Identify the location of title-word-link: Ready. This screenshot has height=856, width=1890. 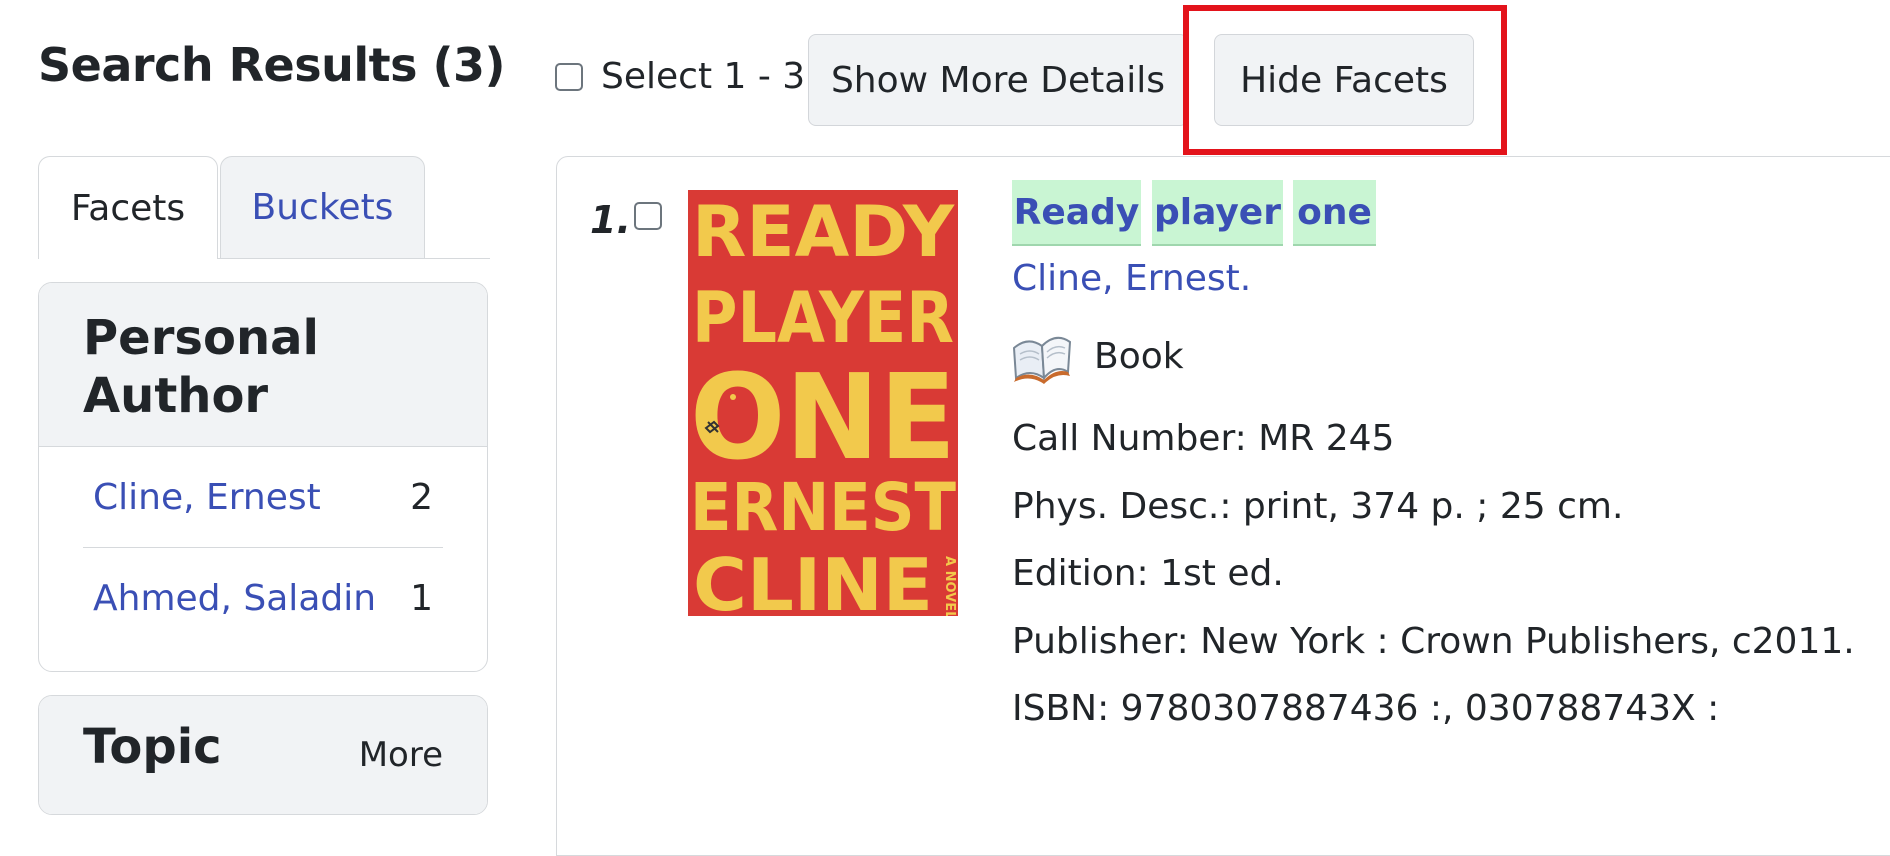
(1076, 213).